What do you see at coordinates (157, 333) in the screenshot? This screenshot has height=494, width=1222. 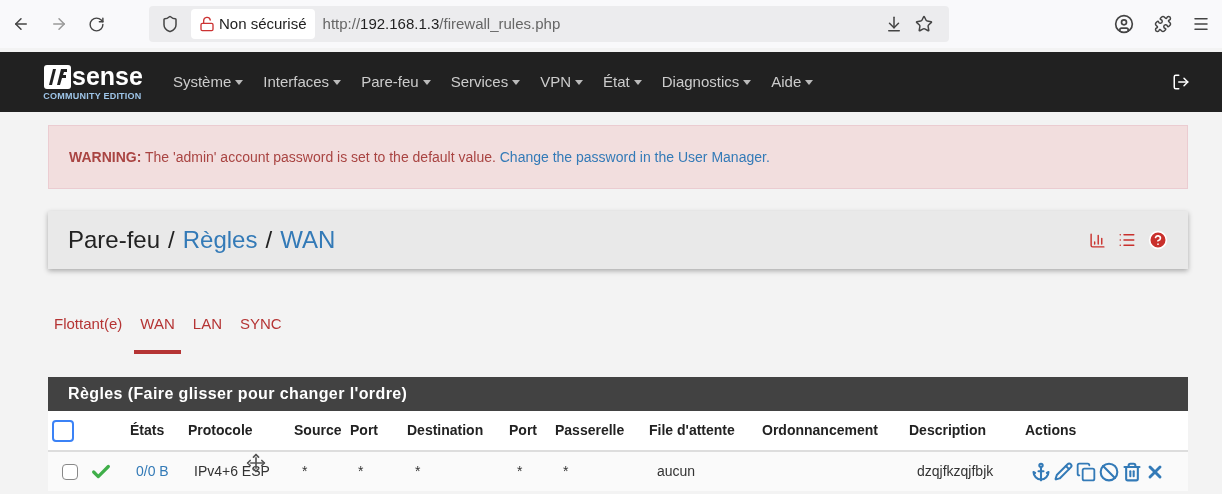 I see `tab: WAN` at bounding box center [157, 333].